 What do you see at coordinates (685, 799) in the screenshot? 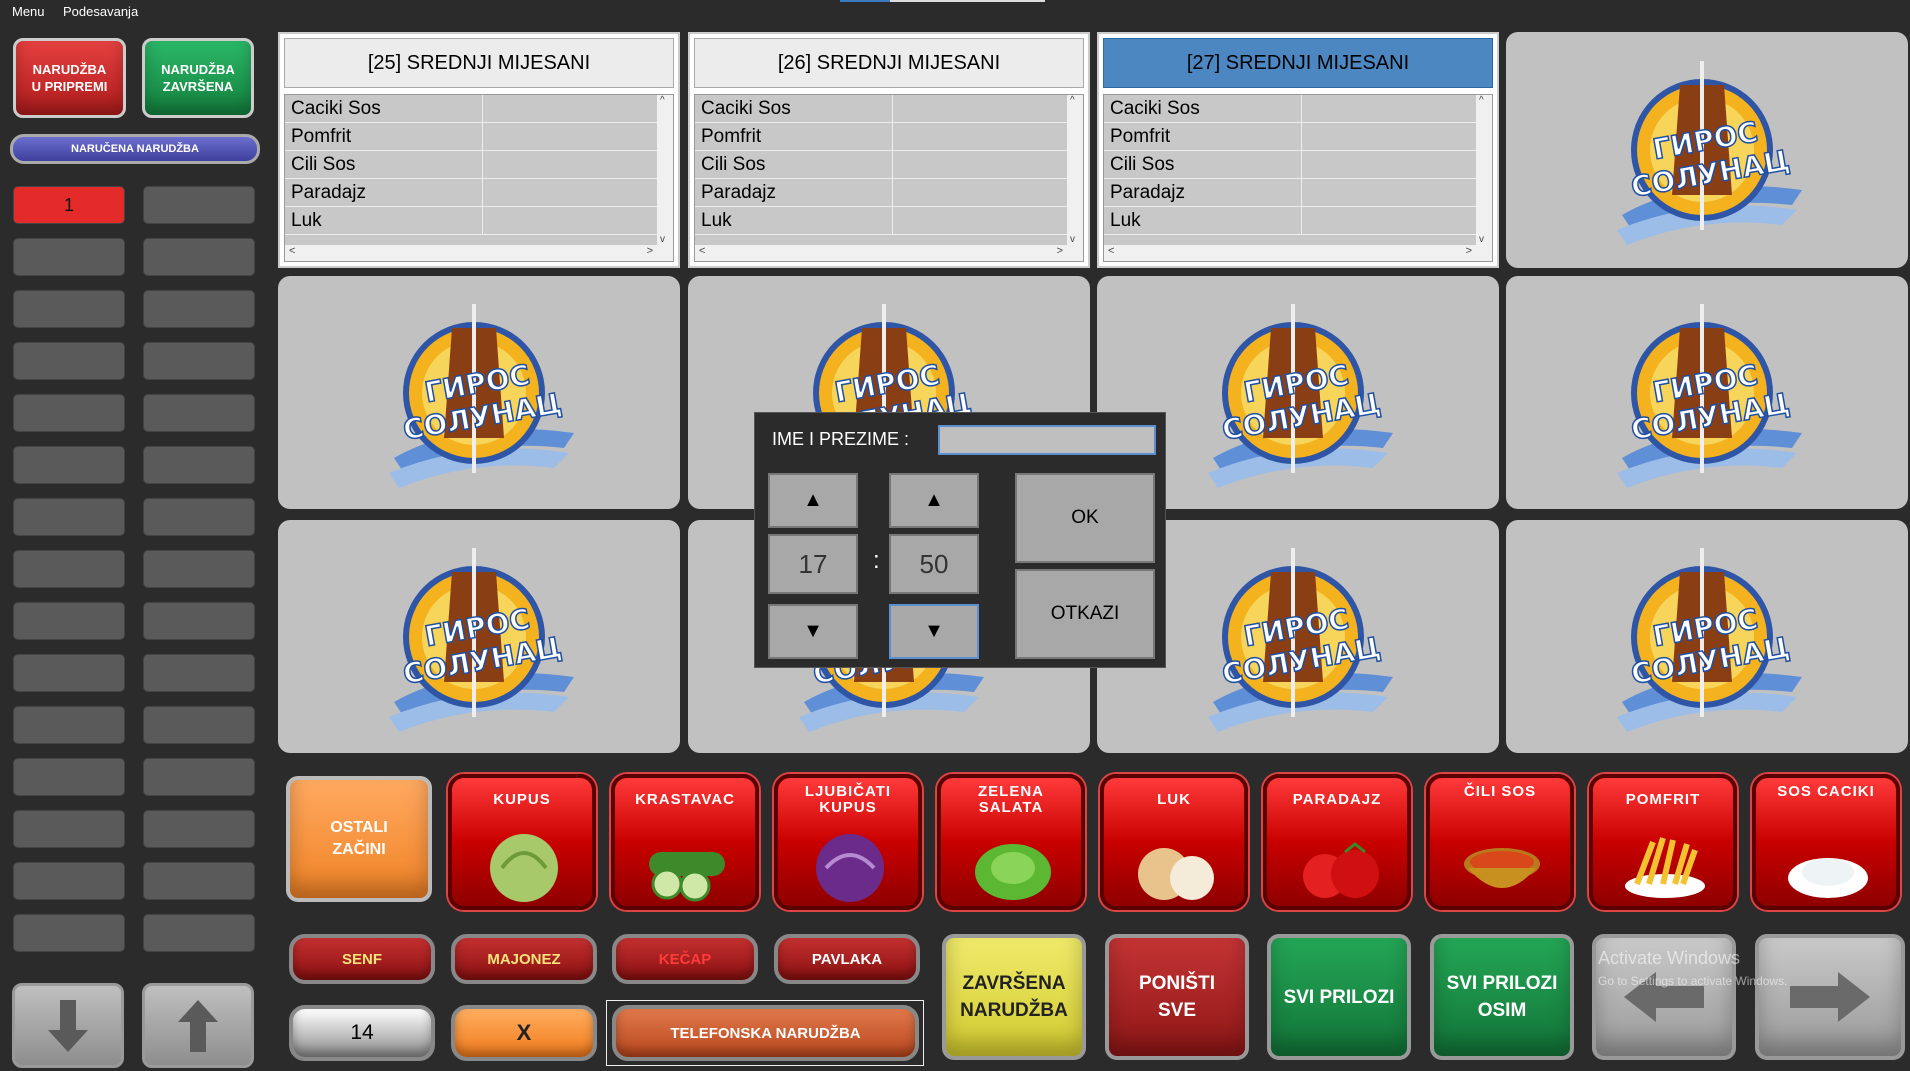
I see `ingredient-label: KRASTAVAC` at bounding box center [685, 799].